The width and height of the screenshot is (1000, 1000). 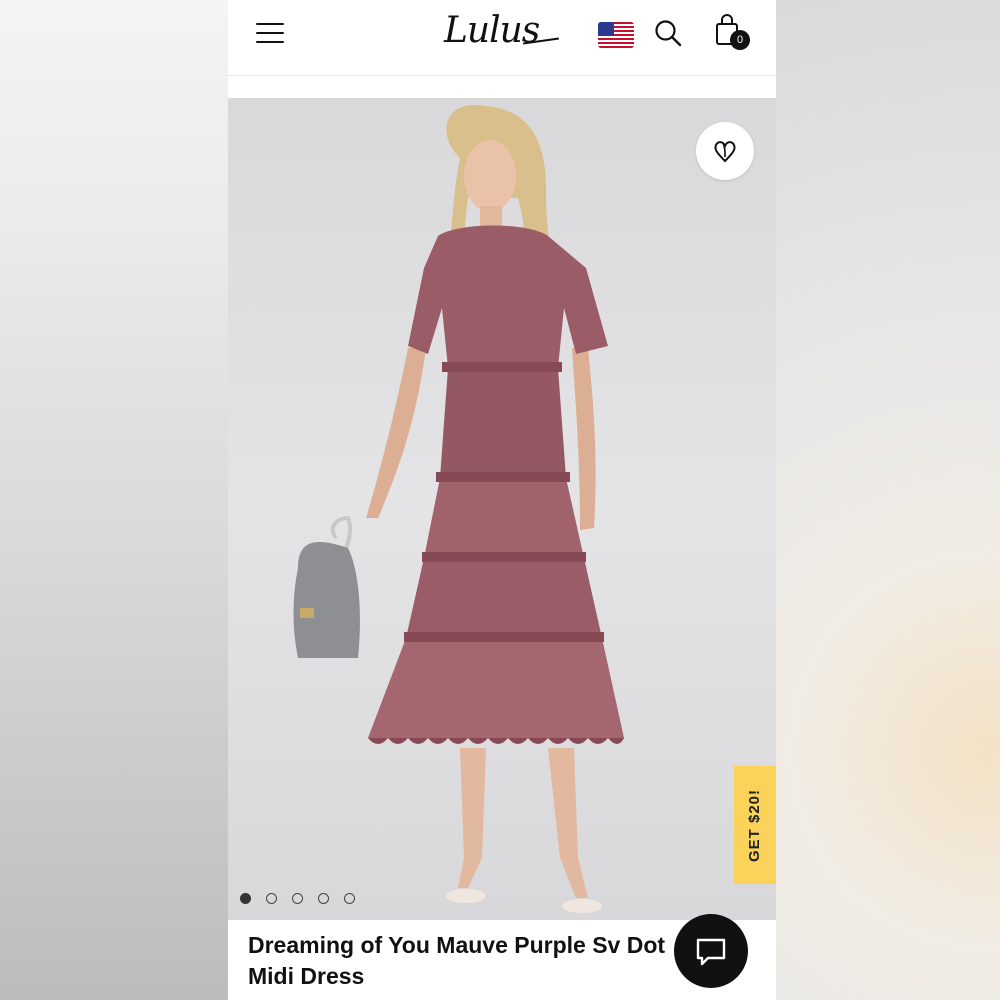 I want to click on shopping-bag-button: 0, so click(x=734, y=34).